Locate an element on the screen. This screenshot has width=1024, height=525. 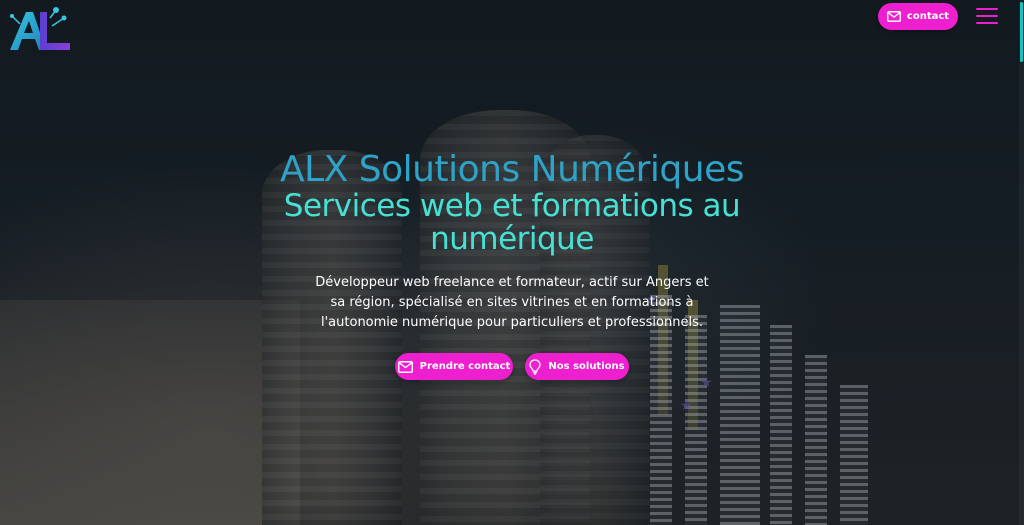
nos-solutions-label: Nos solutions is located at coordinates (586, 366).